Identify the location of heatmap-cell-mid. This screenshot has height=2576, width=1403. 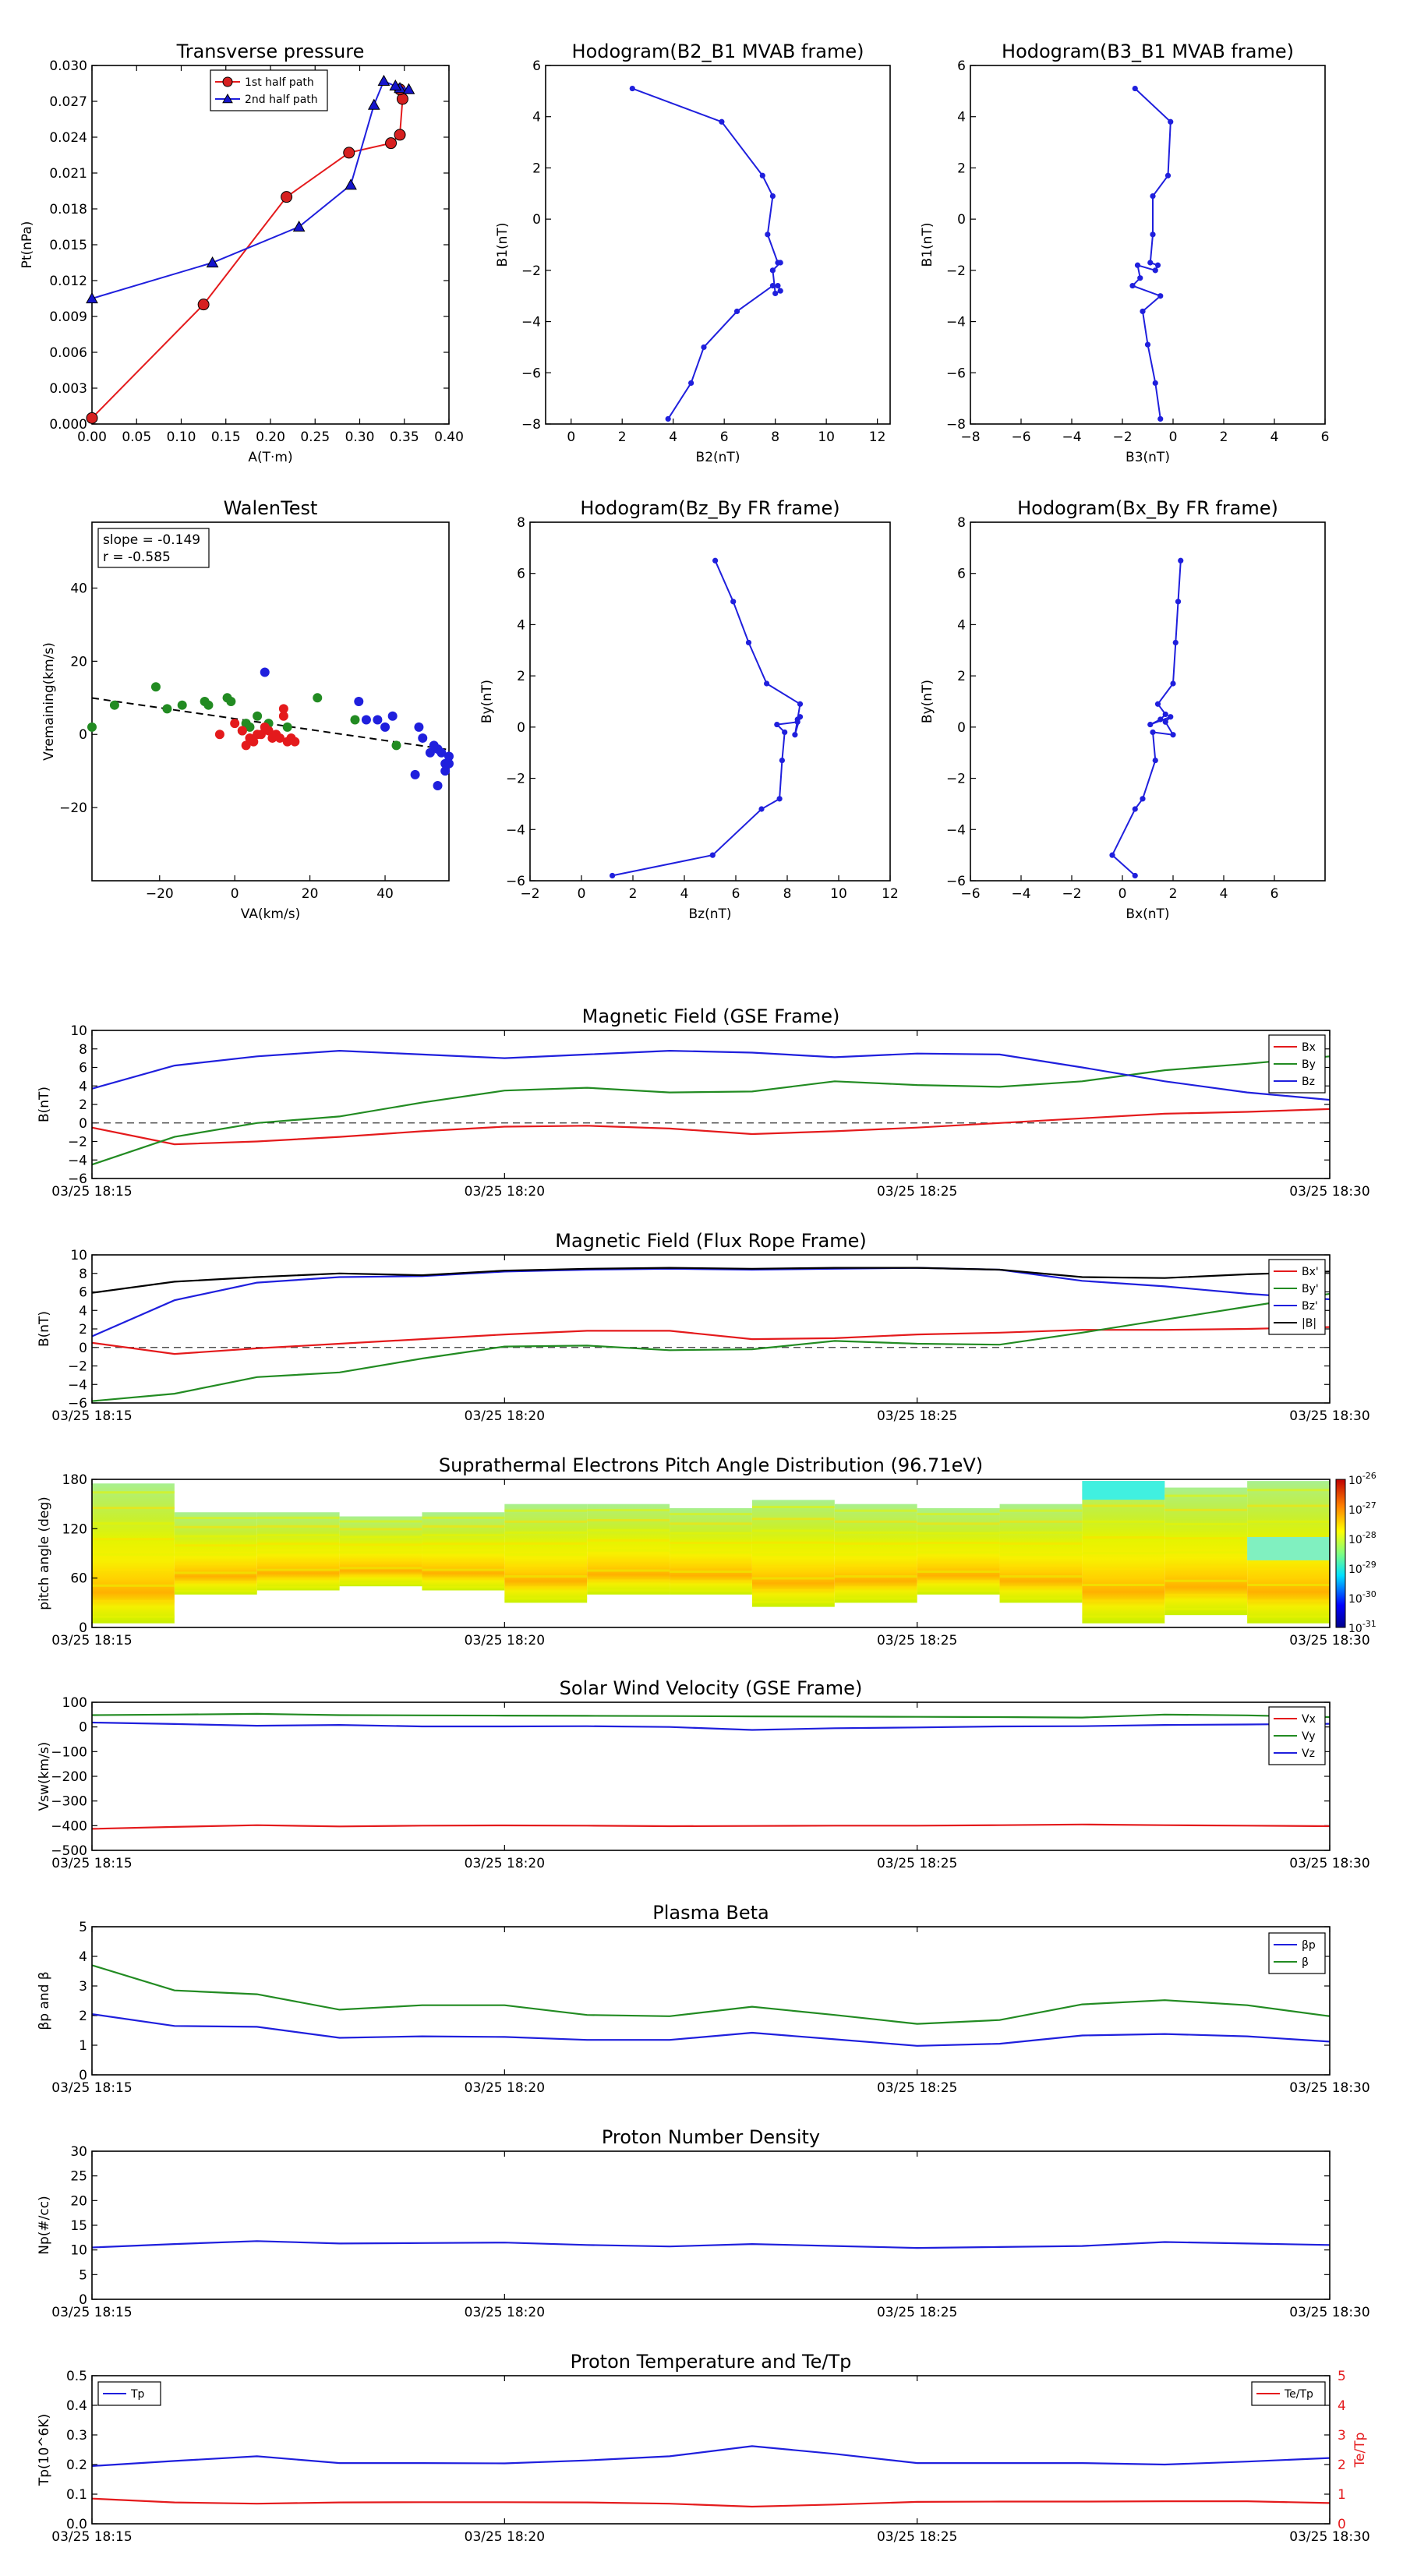
(1288, 1548).